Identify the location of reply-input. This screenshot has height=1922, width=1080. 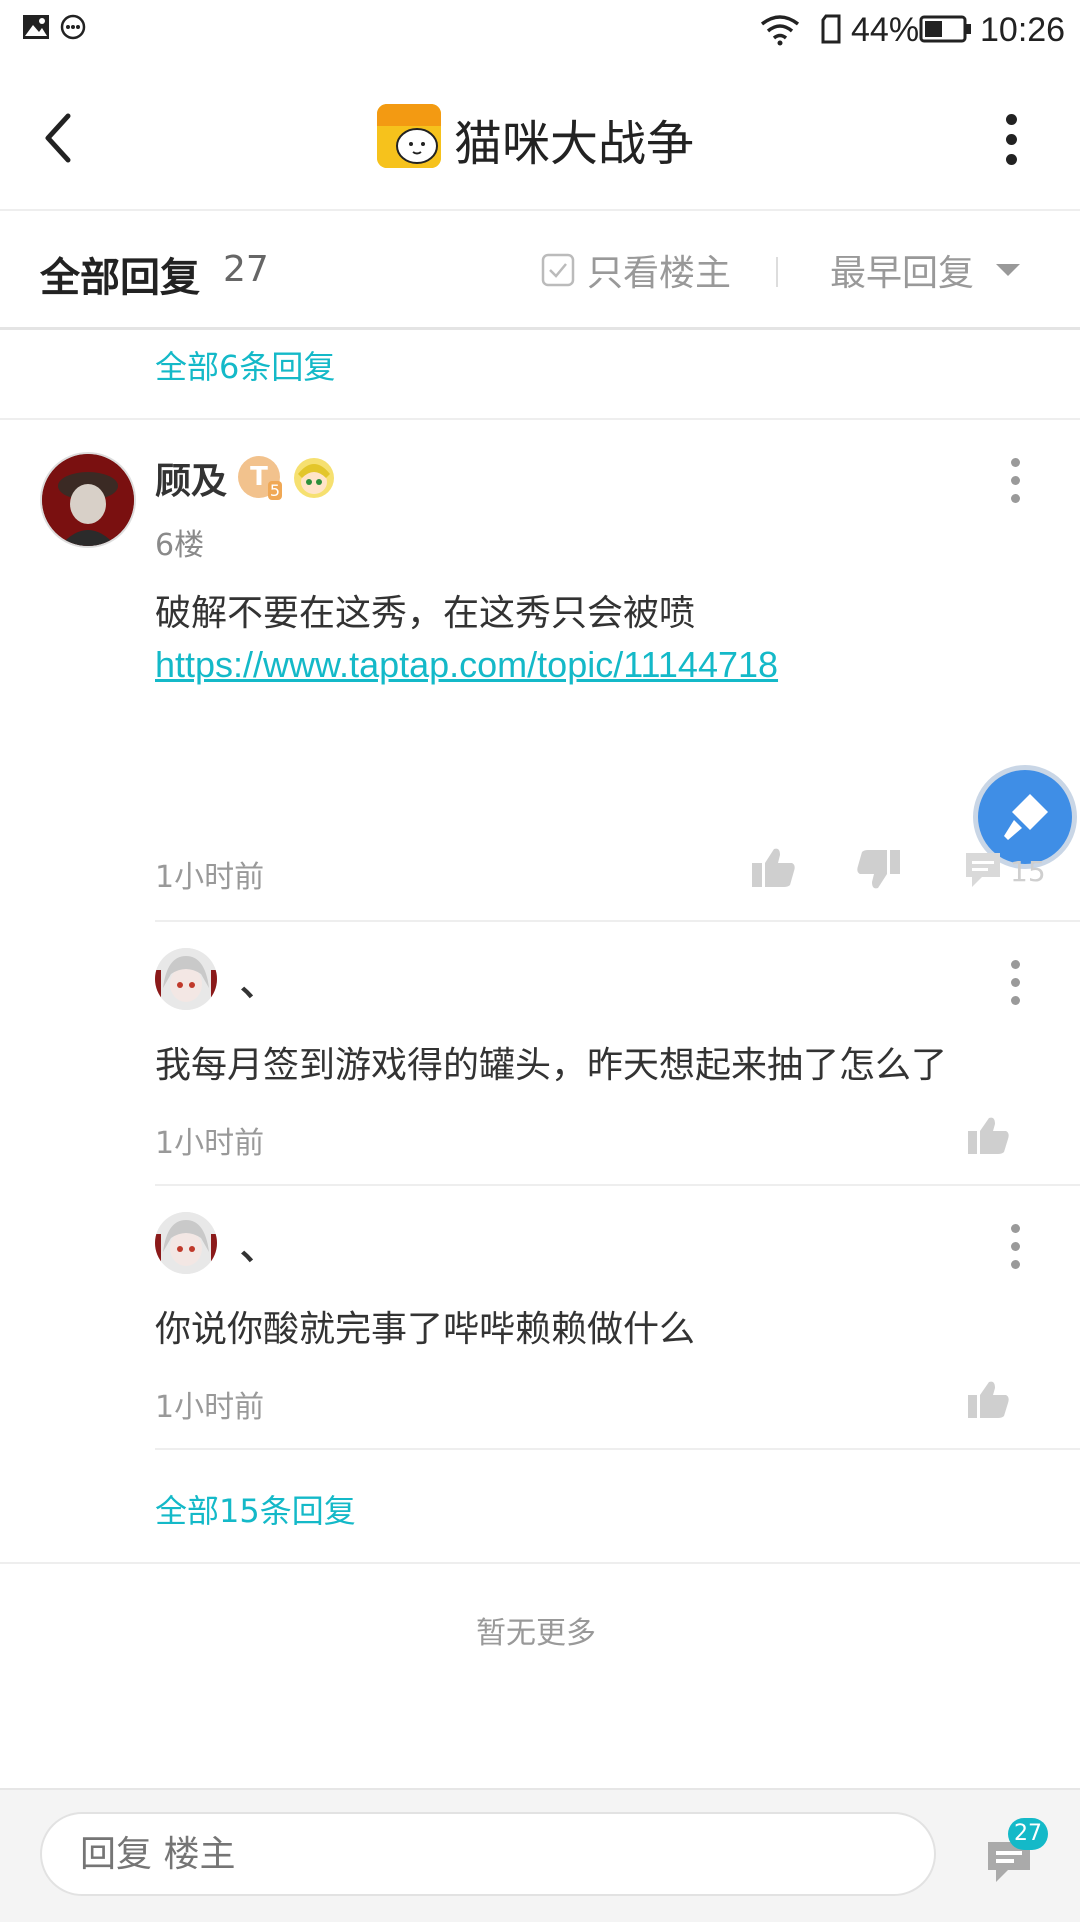
(488, 1854).